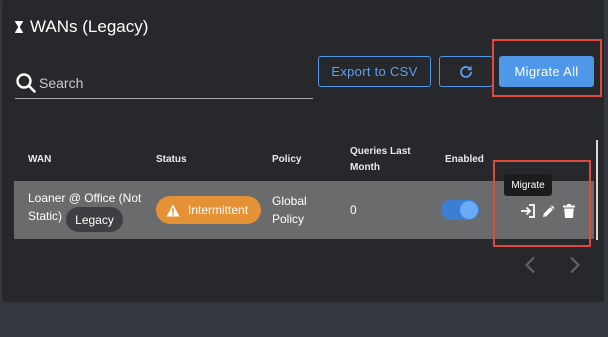 The width and height of the screenshot is (608, 337). I want to click on column-header-queries: Queries Last Month, so click(380, 159).